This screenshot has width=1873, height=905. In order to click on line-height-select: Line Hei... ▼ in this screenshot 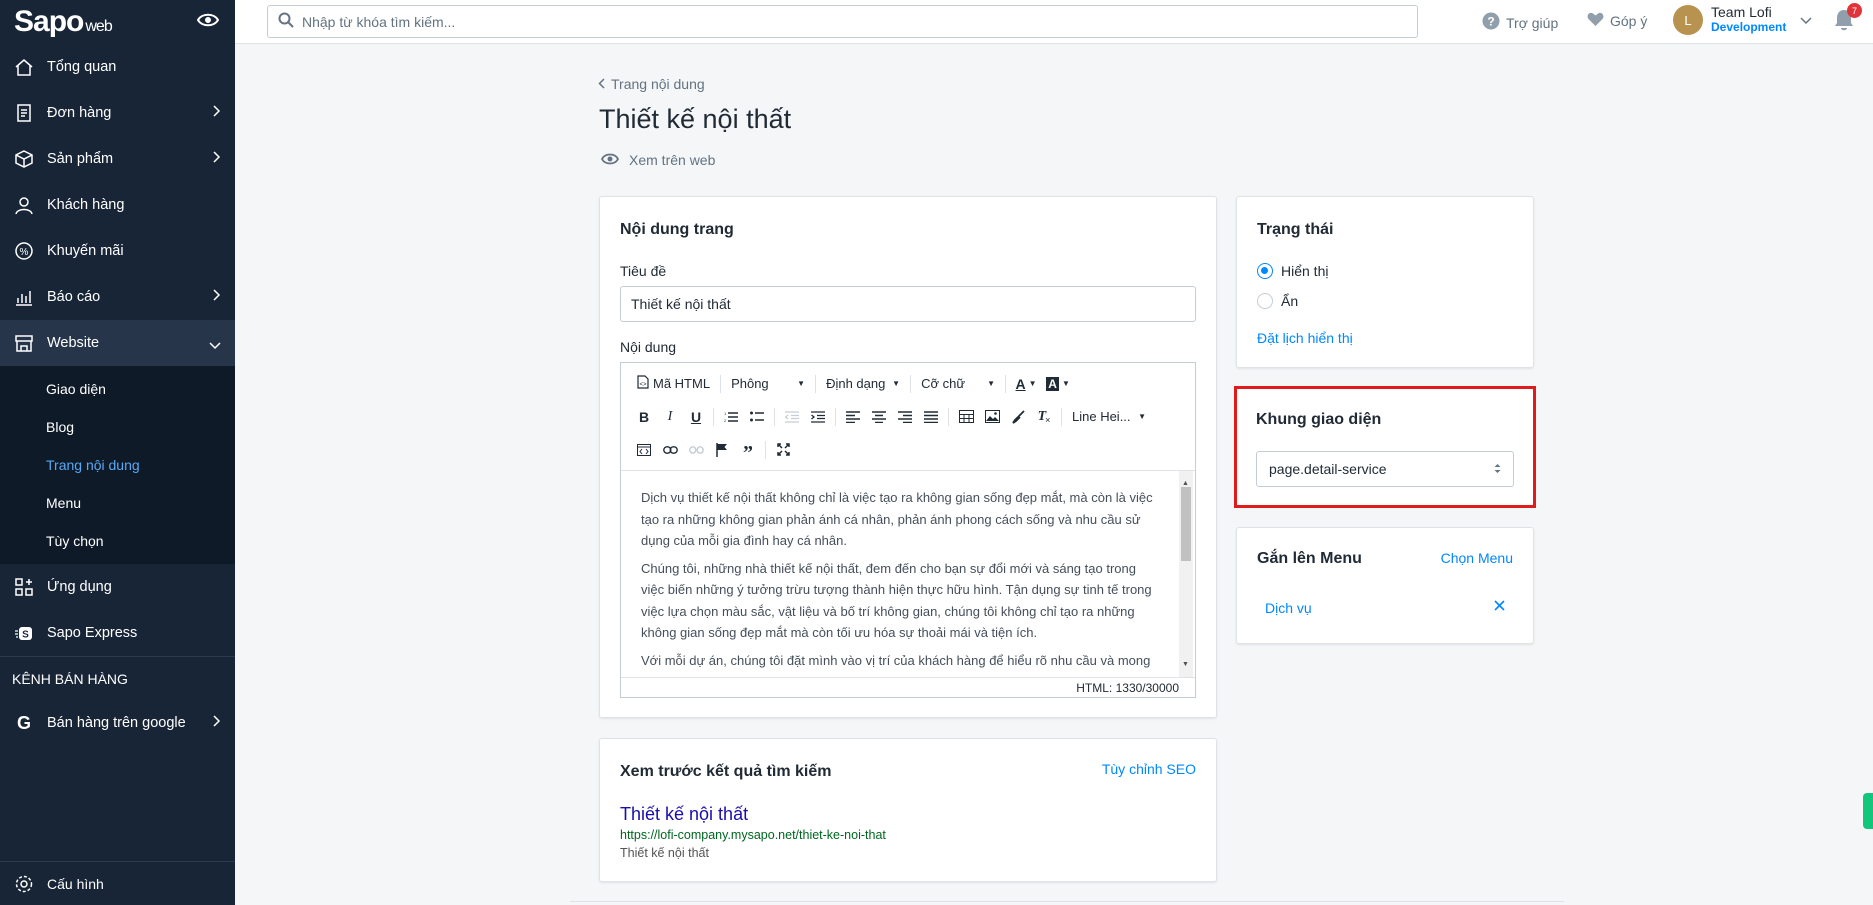, I will do `click(1109, 416)`.